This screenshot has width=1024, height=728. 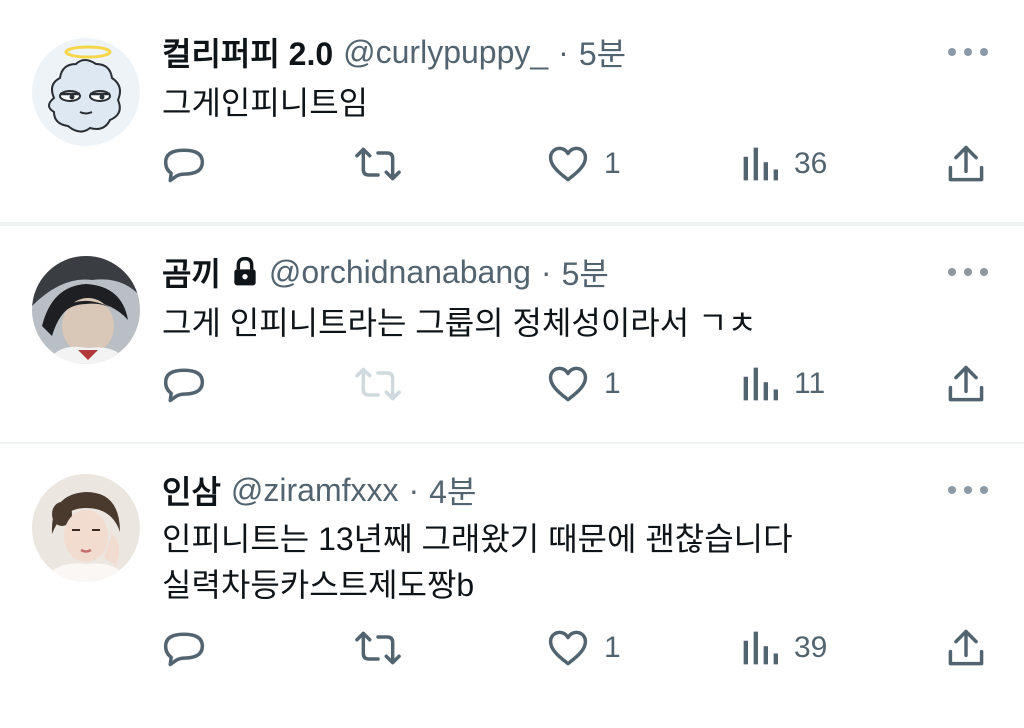 What do you see at coordinates (265, 103) in the screenshot?
I see `tweet-text: 그게인피니트임` at bounding box center [265, 103].